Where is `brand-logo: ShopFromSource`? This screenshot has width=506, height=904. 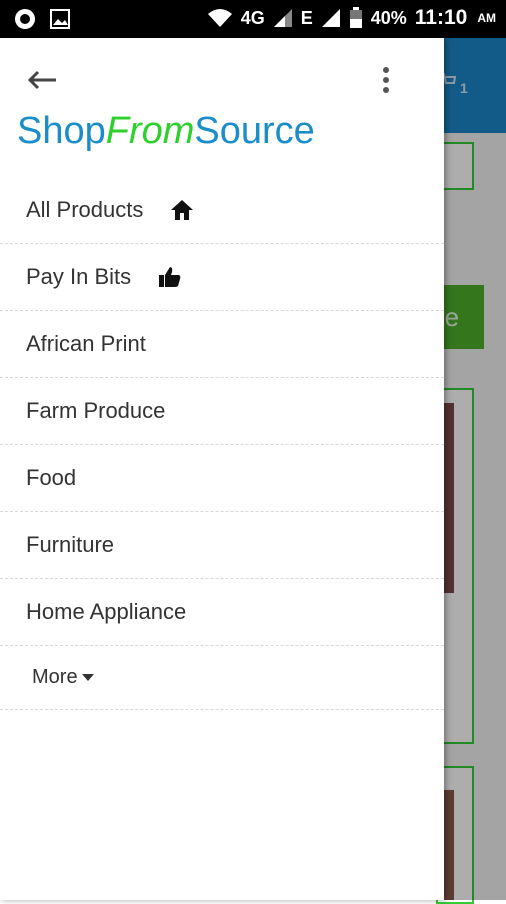 brand-logo: ShopFromSource is located at coordinates (166, 131).